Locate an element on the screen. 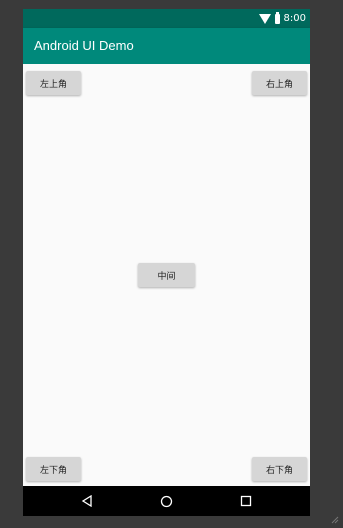 The image size is (343, 528). status-time: 8:00 is located at coordinates (294, 18).